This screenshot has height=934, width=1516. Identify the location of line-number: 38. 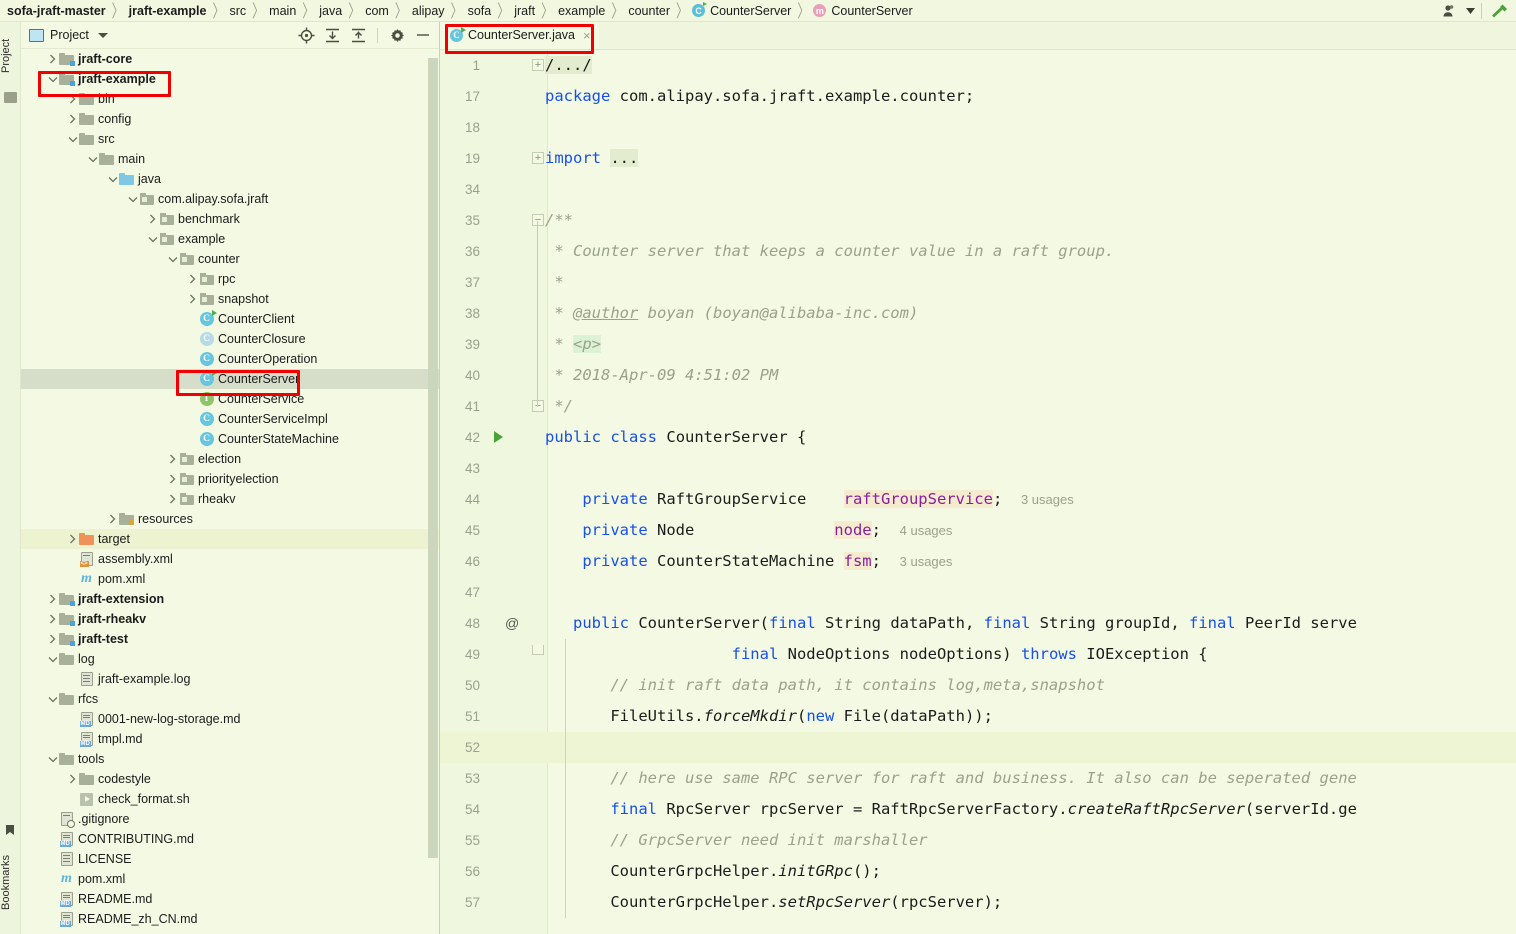
(460, 313).